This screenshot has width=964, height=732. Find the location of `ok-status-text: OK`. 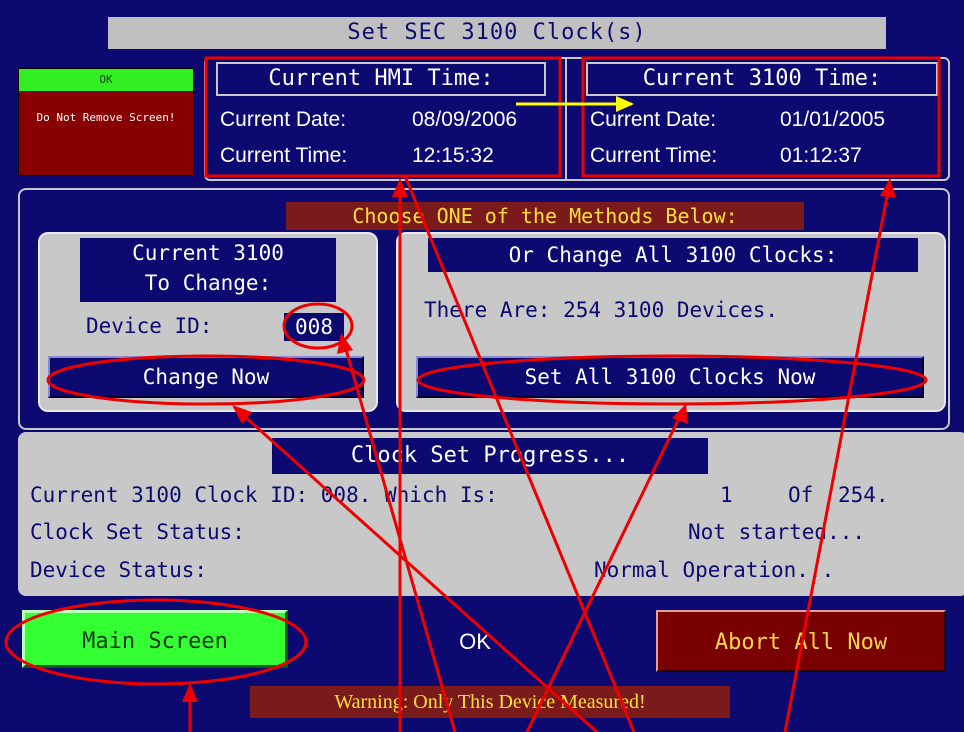

ok-status-text: OK is located at coordinates (475, 641).